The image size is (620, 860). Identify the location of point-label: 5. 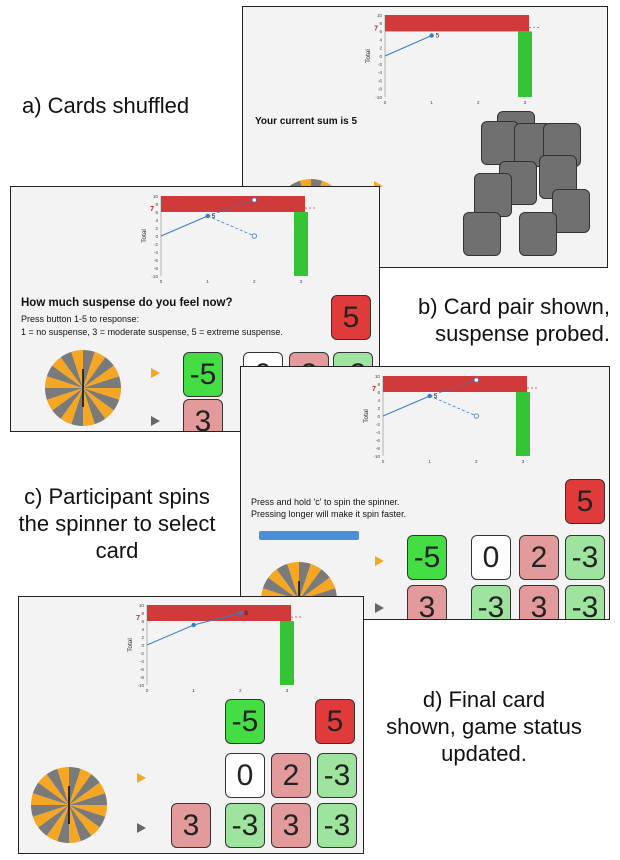
(436, 396).